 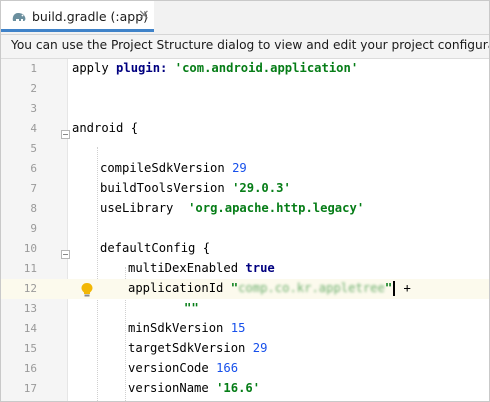 I want to click on code-text: multiDexEnabled true, so click(x=201, y=268).